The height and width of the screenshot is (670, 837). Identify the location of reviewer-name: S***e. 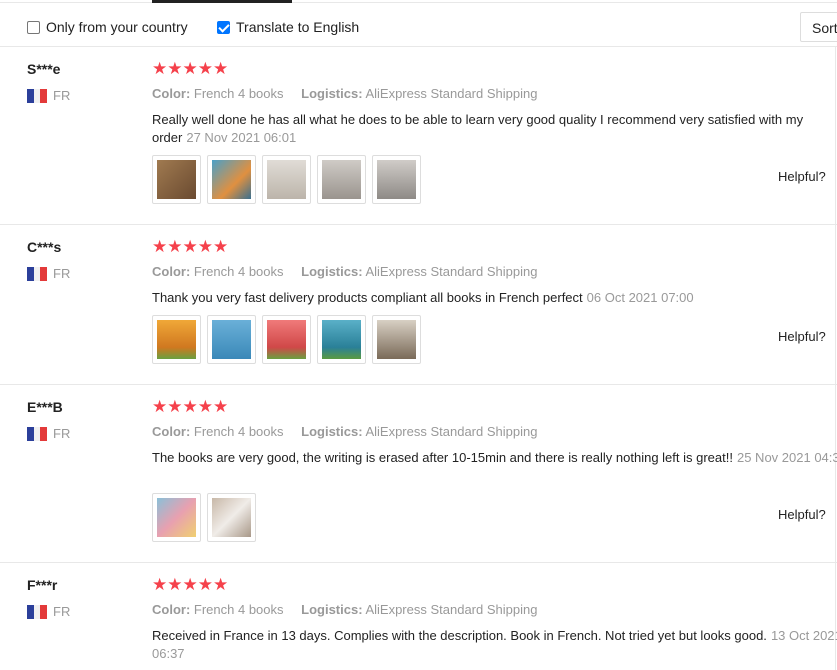
(44, 69).